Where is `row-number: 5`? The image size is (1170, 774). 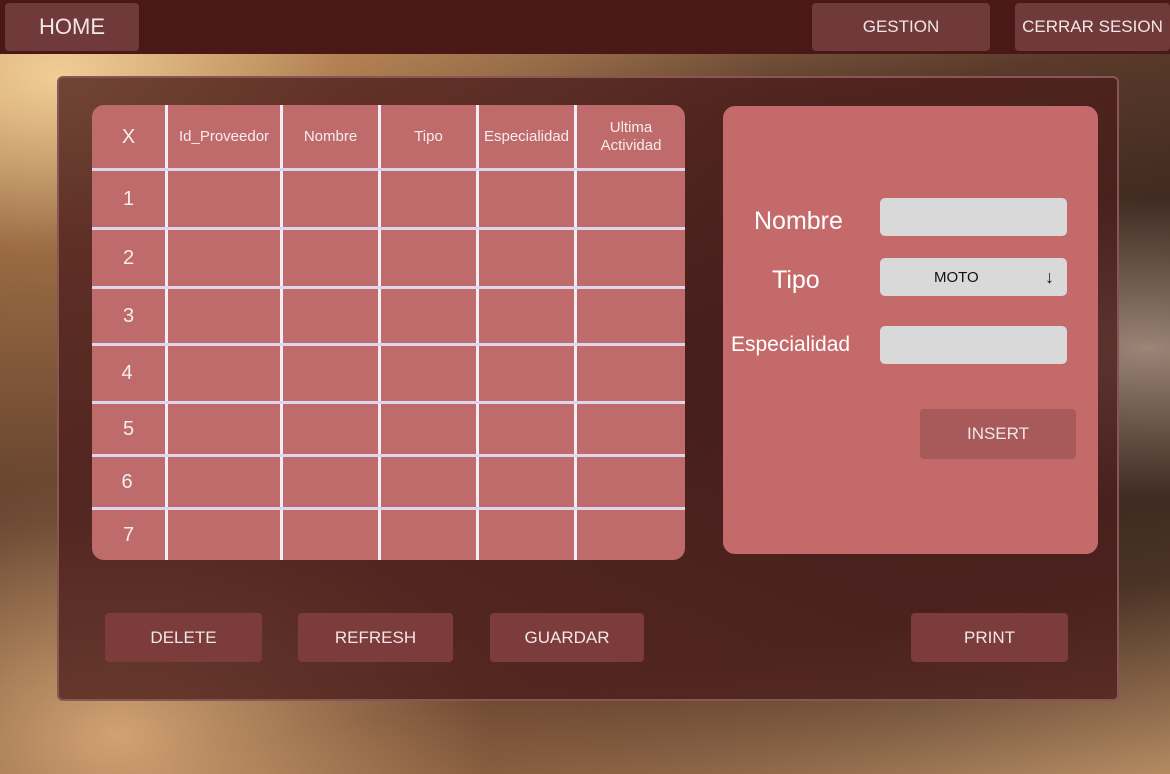 row-number: 5 is located at coordinates (128, 429).